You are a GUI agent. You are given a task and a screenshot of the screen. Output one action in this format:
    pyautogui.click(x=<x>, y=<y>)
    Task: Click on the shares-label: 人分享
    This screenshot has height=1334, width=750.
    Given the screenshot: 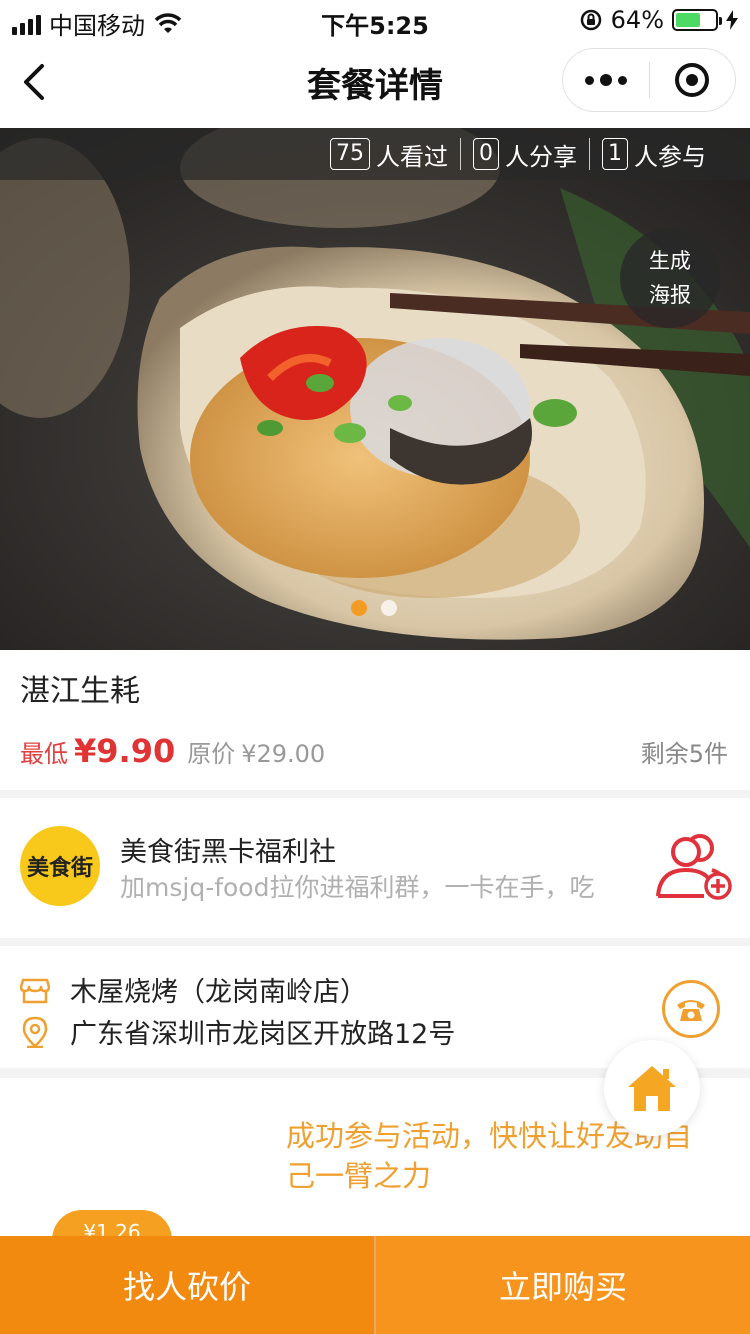 What is the action you would take?
    pyautogui.click(x=541, y=156)
    